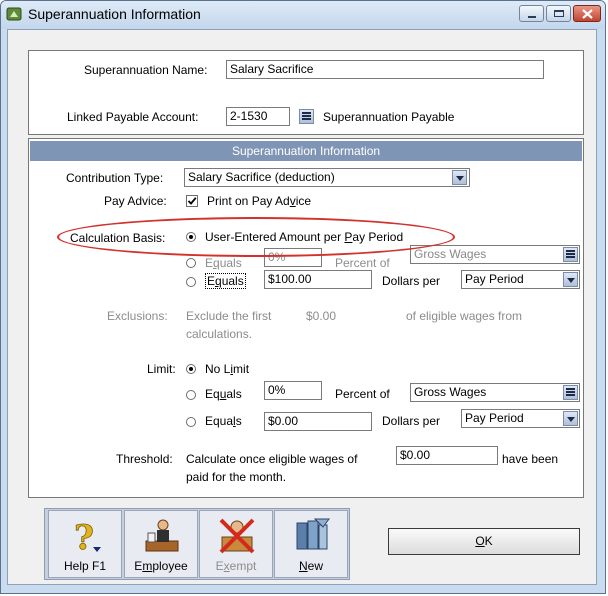 The image size is (608, 596). I want to click on contribution-type-select: Salary Sacrifice (deduction), so click(327, 177).